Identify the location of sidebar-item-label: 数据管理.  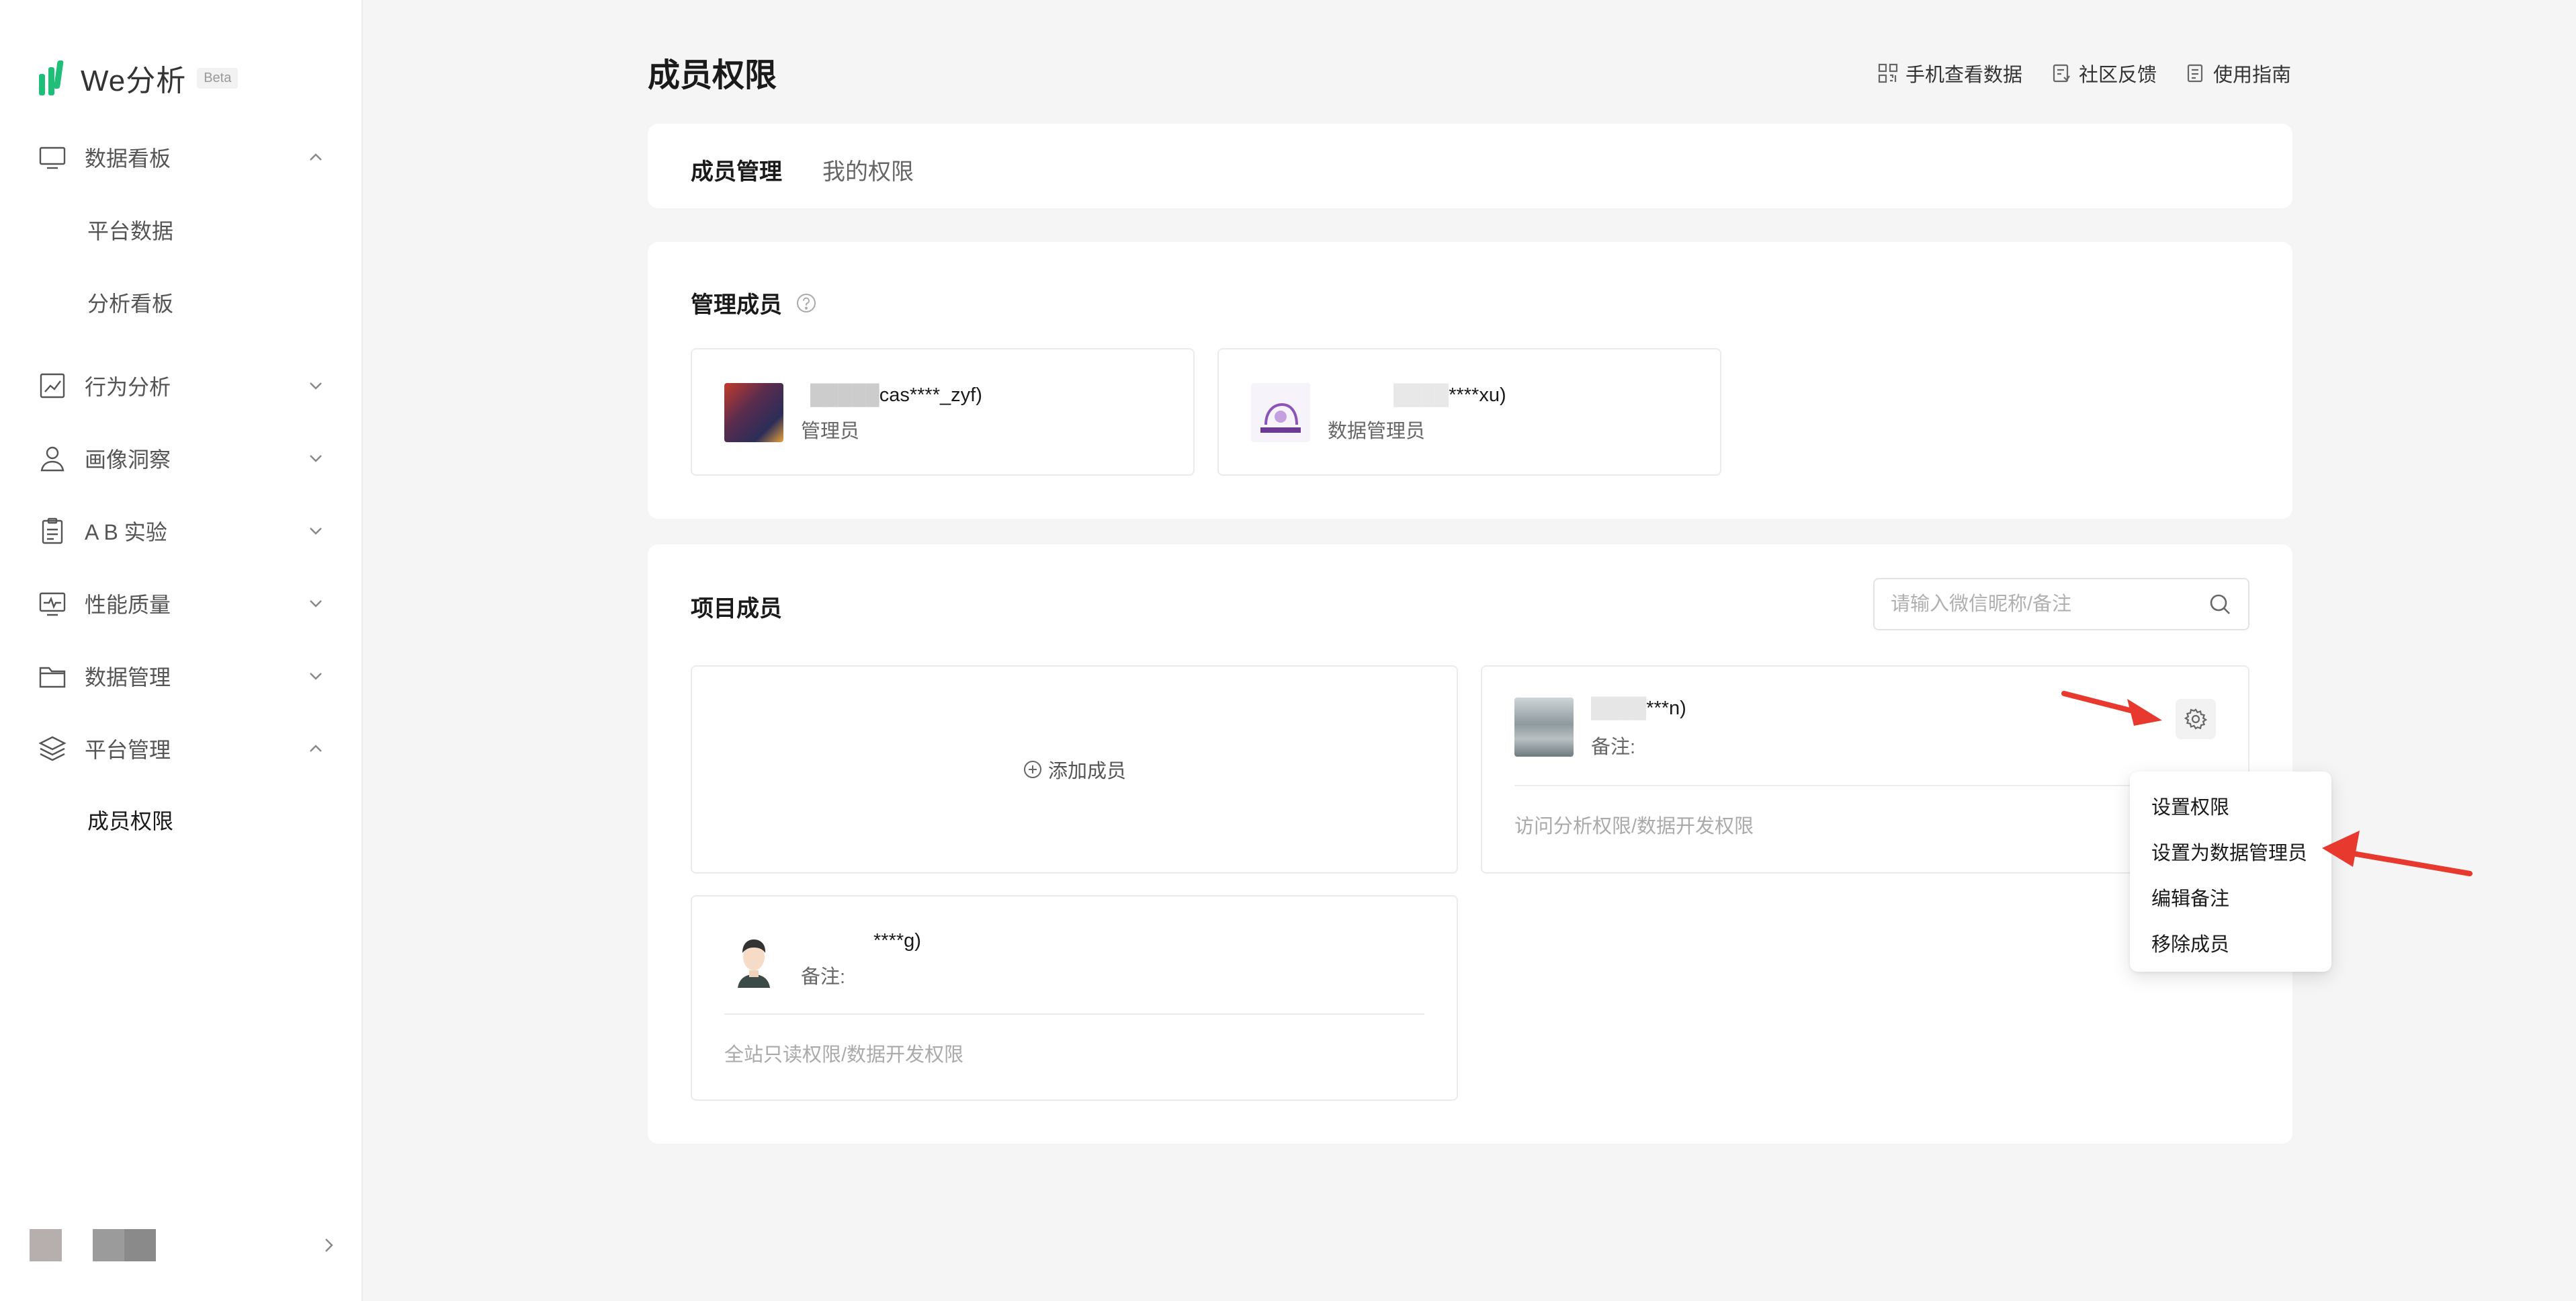
(128, 677).